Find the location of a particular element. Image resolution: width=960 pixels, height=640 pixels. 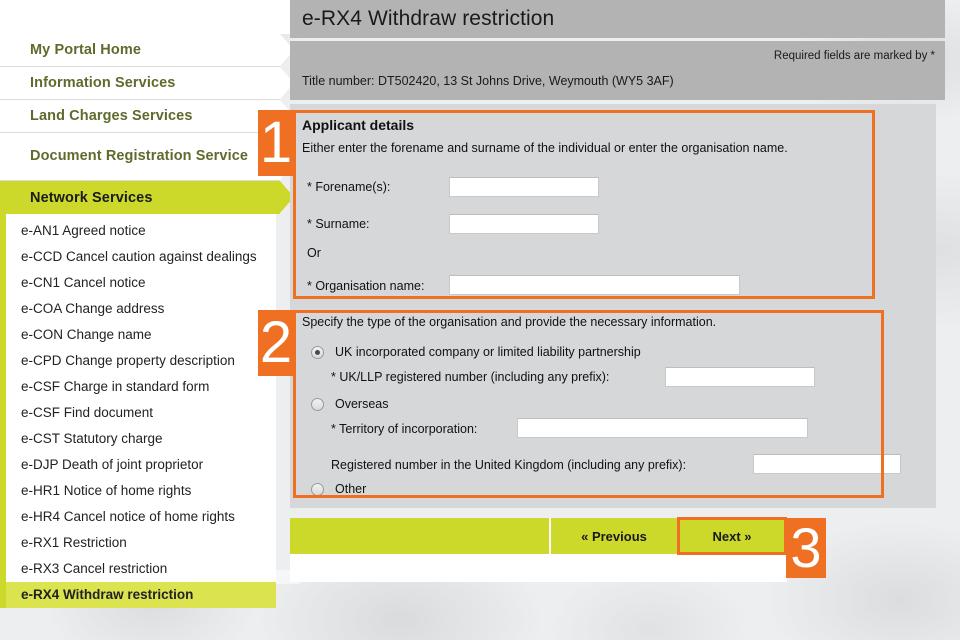

sidebar-subitem-e-csf-find-document: e-CSF Find document is located at coordinates (141, 413).